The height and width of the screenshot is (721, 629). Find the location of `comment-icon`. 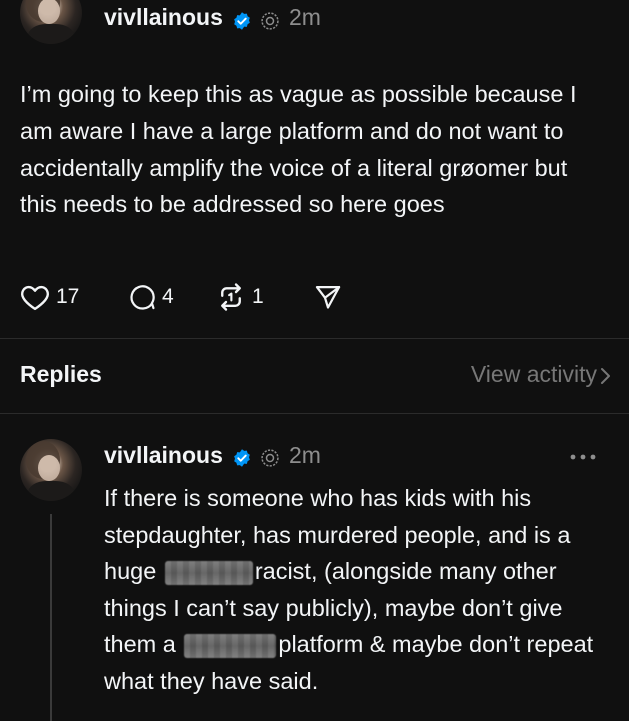

comment-icon is located at coordinates (142, 297).